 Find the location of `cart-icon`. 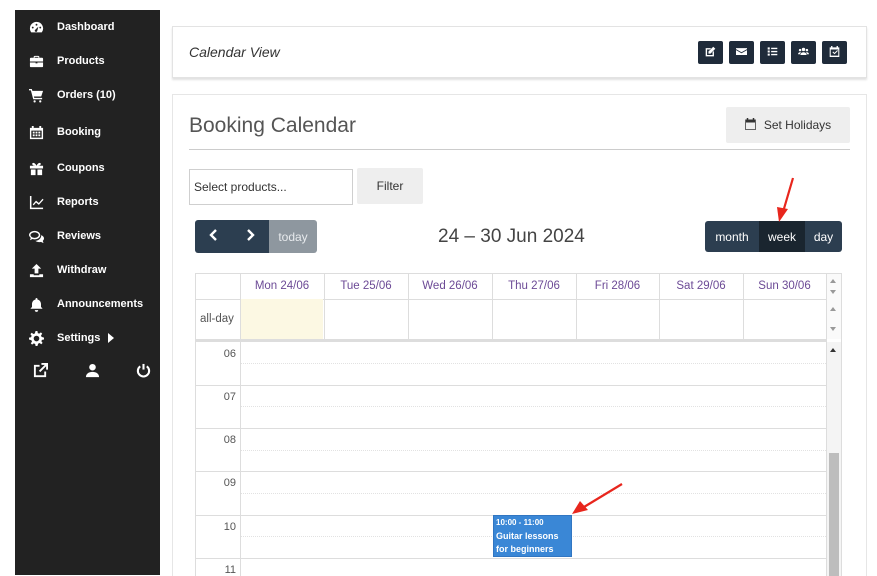

cart-icon is located at coordinates (39, 95).